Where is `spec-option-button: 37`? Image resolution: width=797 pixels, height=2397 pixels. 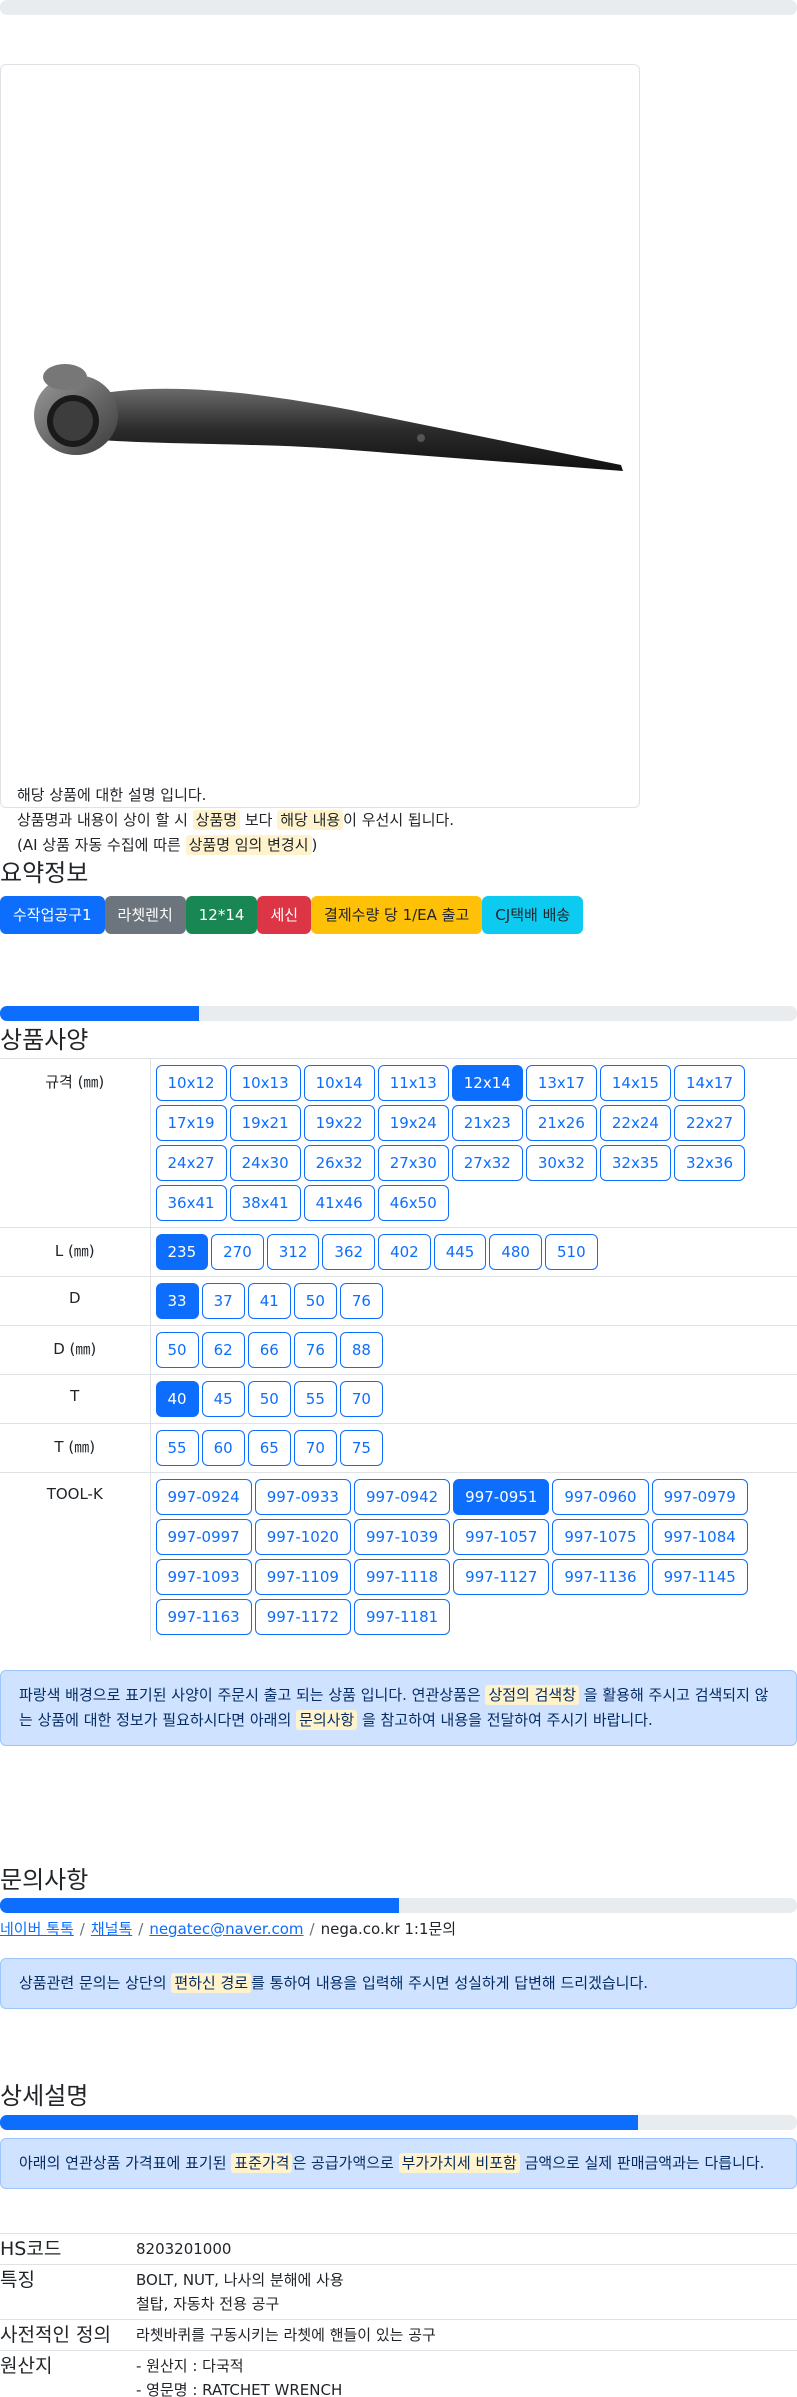
spec-option-button: 37 is located at coordinates (223, 1301).